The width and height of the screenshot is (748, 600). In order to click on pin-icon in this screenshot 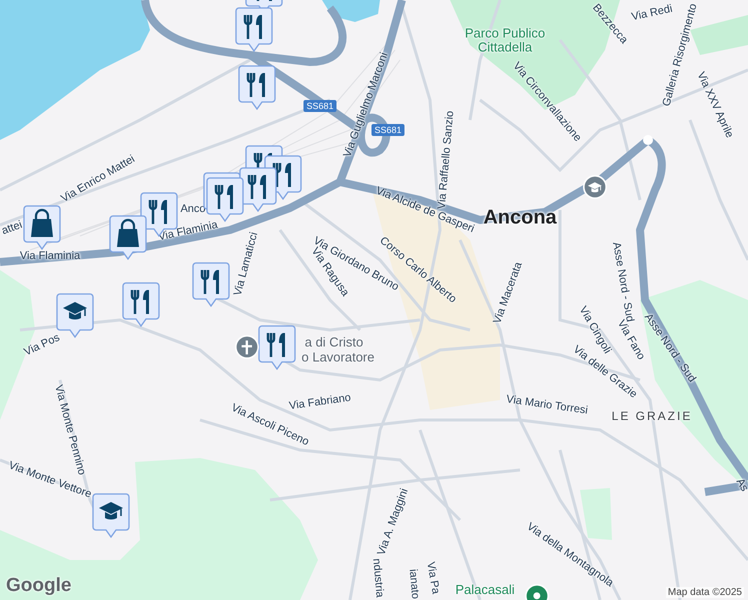, I will do `click(536, 596)`.